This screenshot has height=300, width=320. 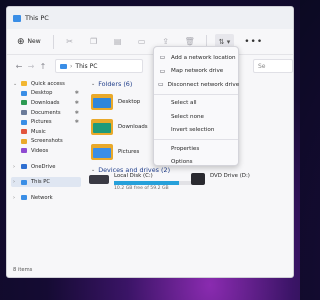 What do you see at coordinates (34, 41) in the screenshot?
I see `new-label: New` at bounding box center [34, 41].